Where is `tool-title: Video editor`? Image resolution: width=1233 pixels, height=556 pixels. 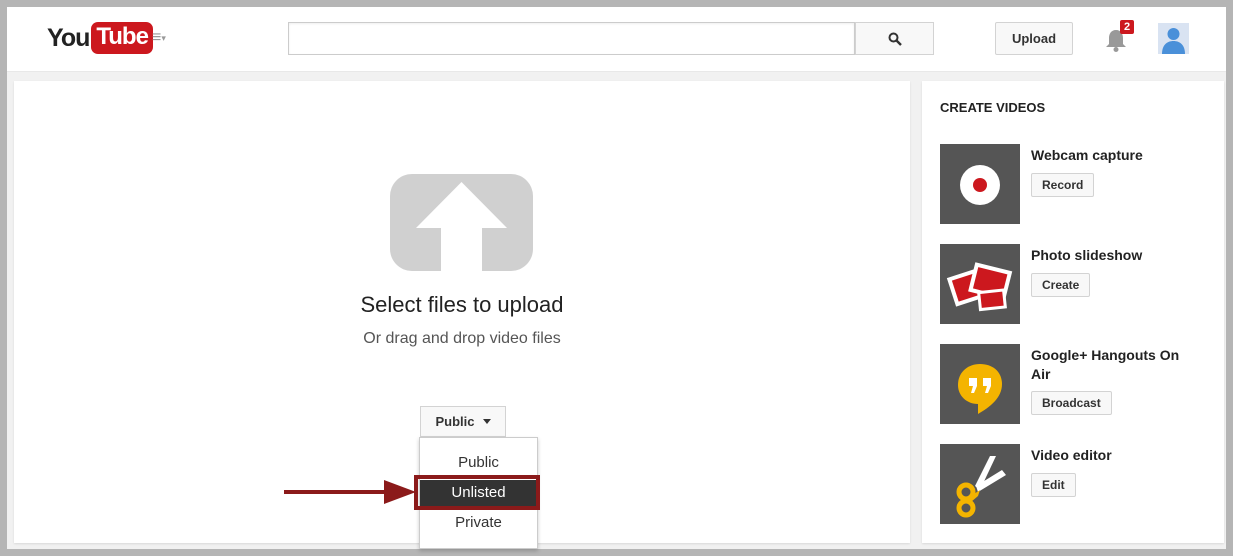
tool-title: Video editor is located at coordinates (1071, 455).